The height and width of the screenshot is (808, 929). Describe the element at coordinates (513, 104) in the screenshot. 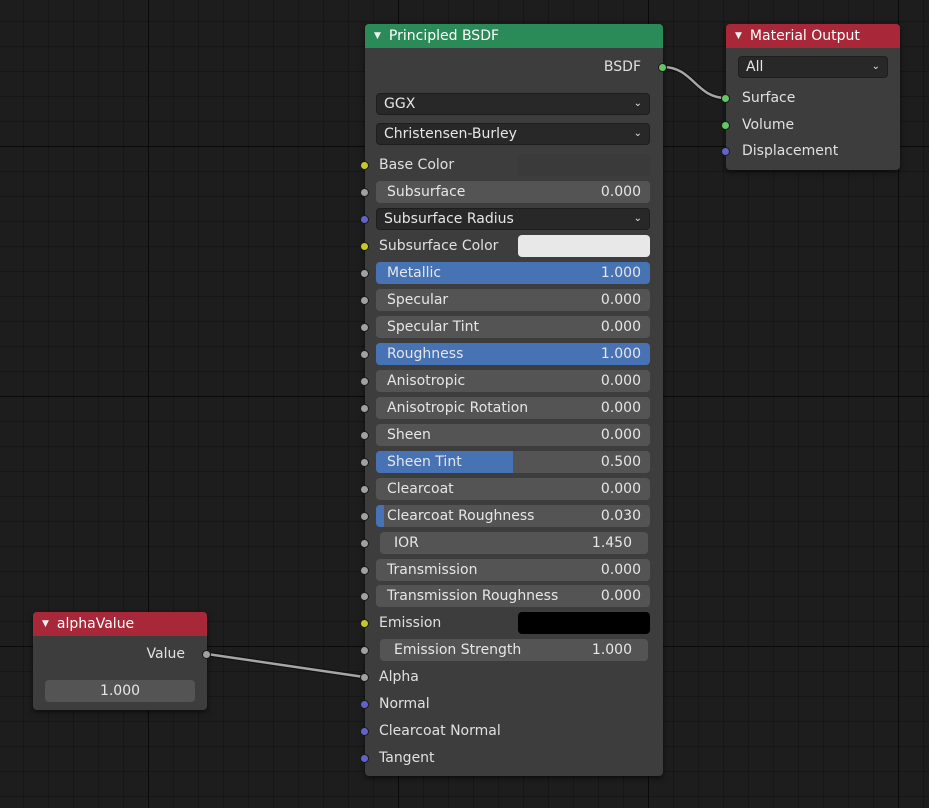

I see `distribution-dropdown: GGX ⌄` at that location.